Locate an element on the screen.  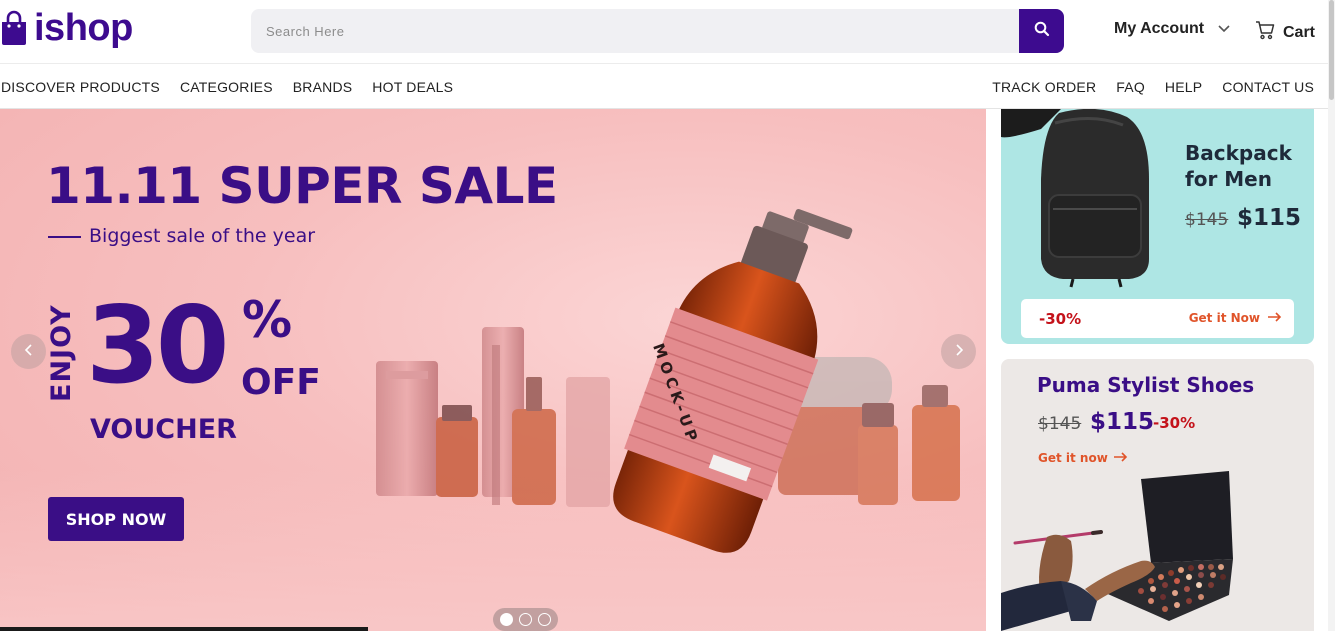
cart-button: Cart is located at coordinates (1285, 32).